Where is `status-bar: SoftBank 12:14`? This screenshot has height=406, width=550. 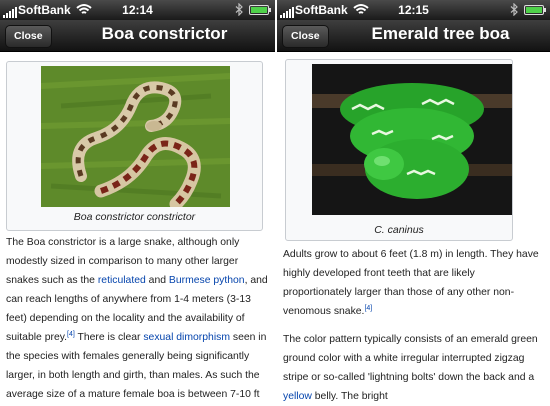 status-bar: SoftBank 12:14 is located at coordinates (137, 10).